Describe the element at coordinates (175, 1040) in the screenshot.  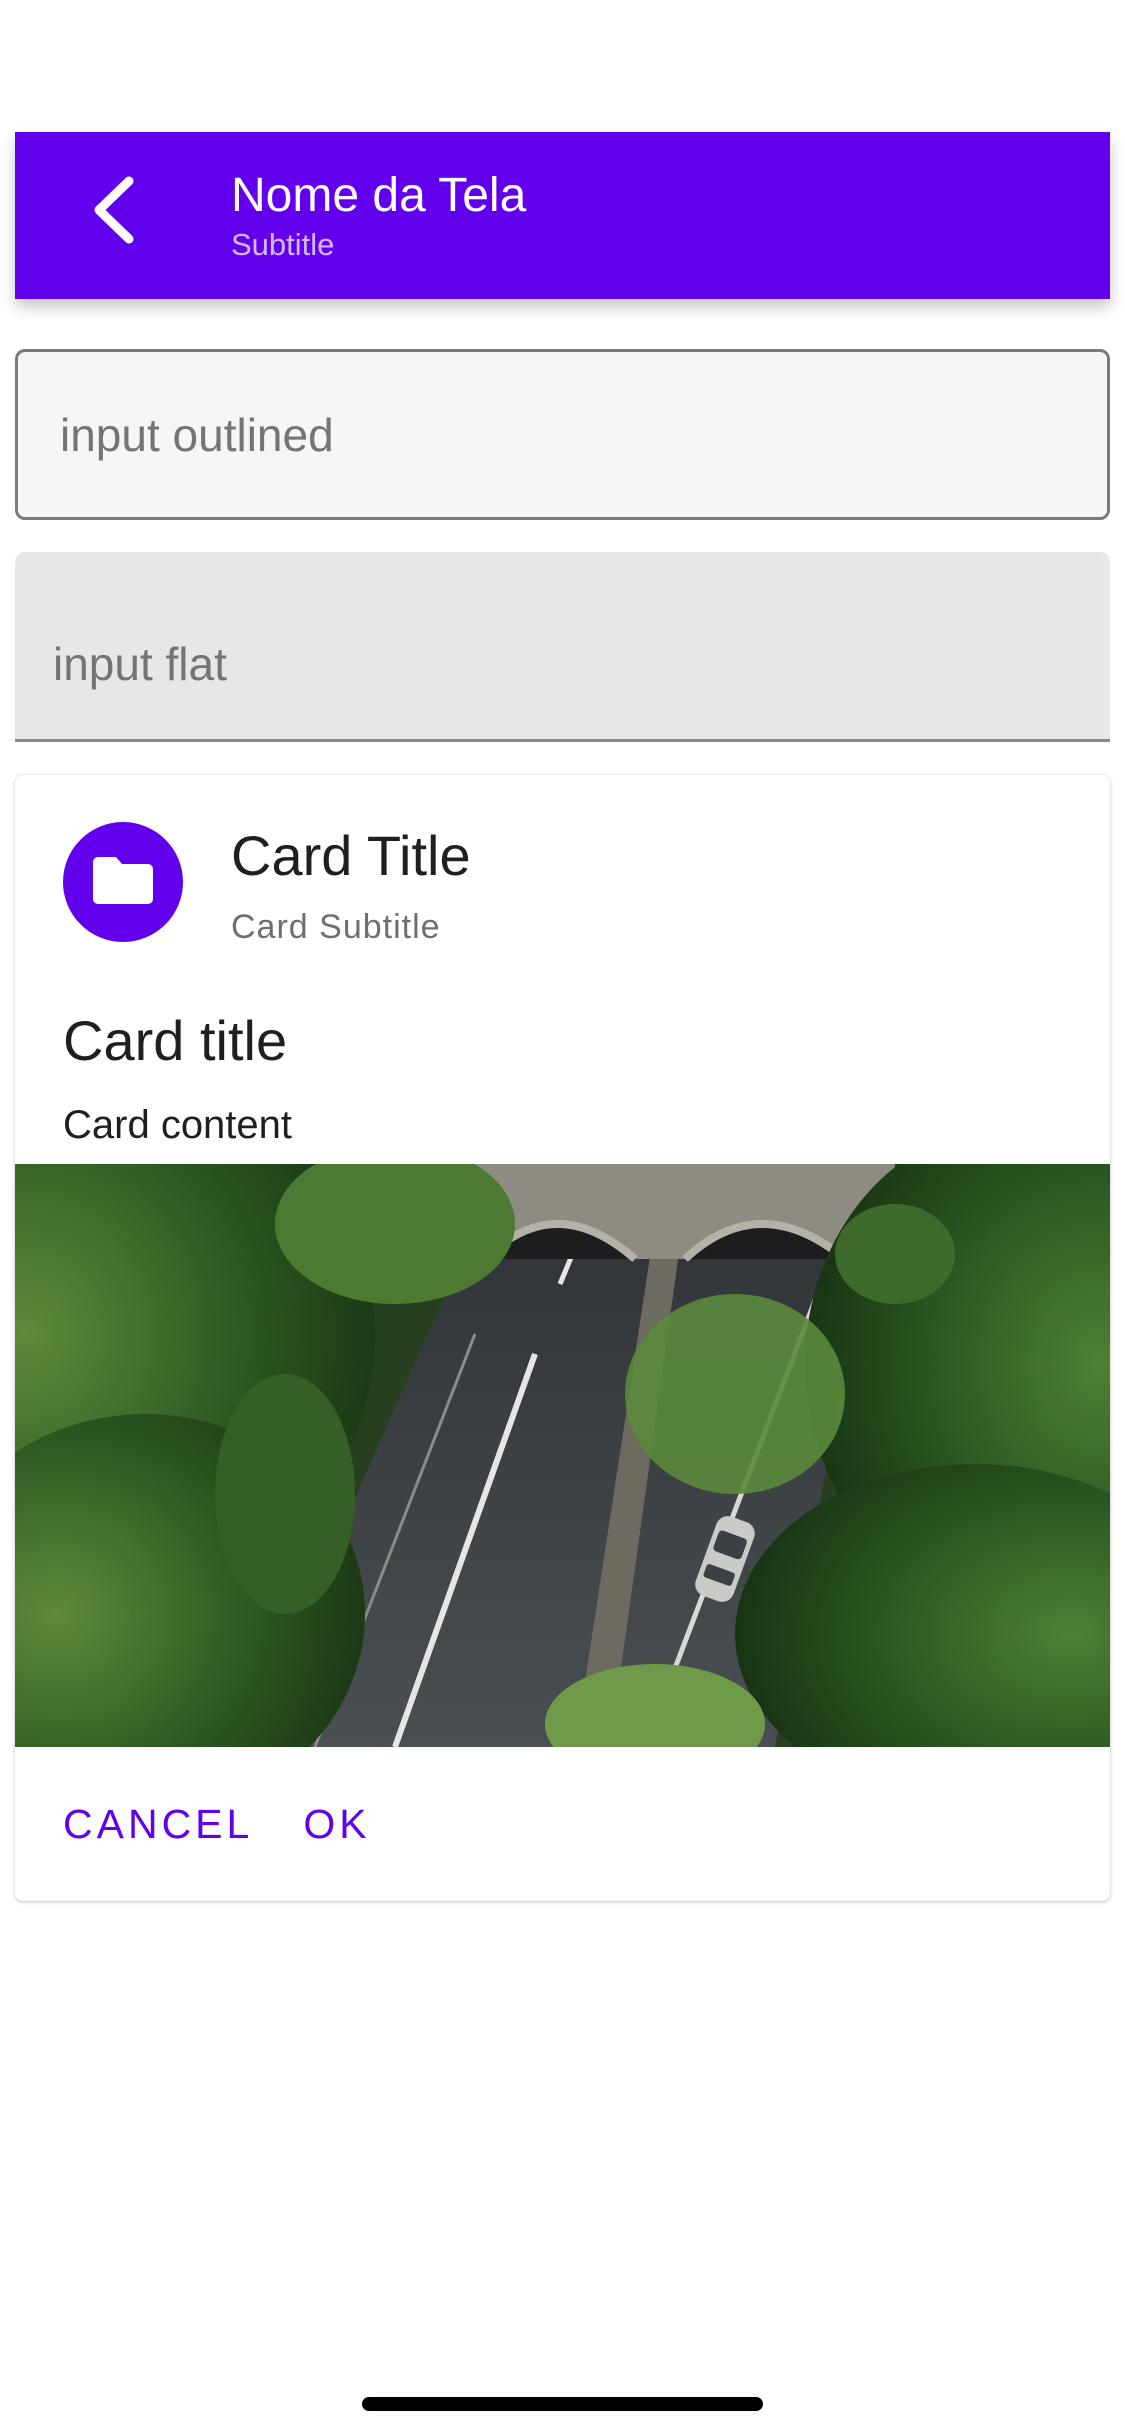
I see `card-title: Card title` at that location.